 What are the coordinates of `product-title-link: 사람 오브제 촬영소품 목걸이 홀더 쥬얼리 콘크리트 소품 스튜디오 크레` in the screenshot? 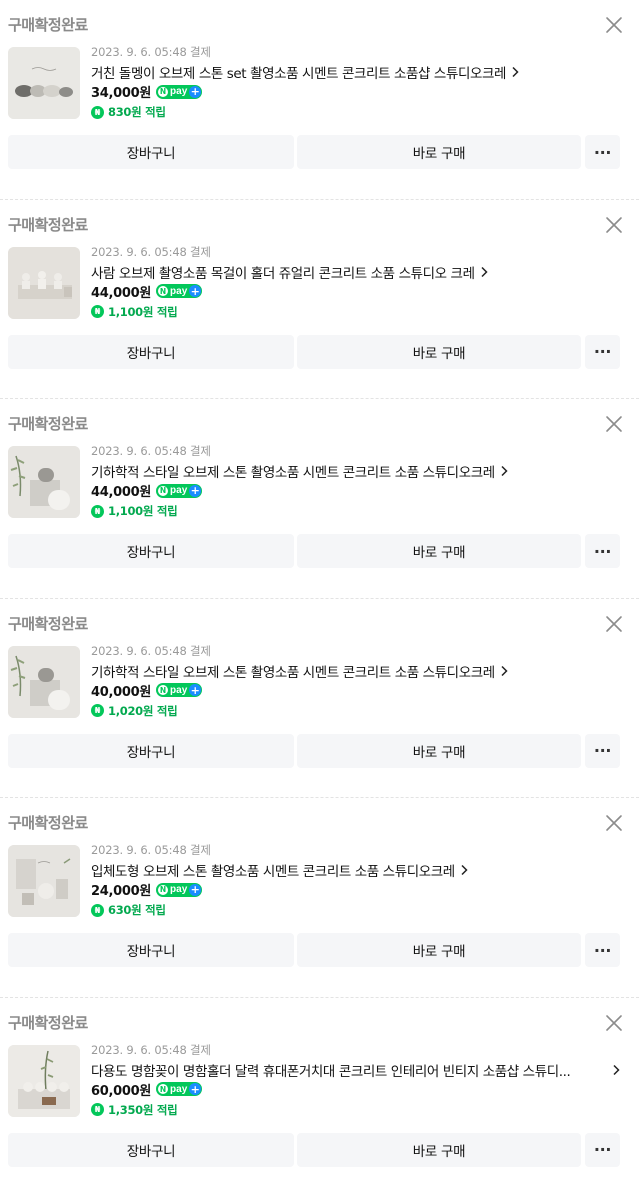 It's located at (290, 272).